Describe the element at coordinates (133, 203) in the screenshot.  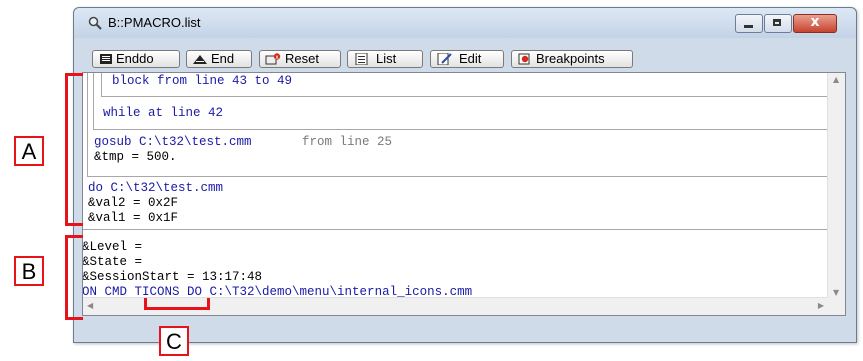
I see `local-variable: &val2 = 0x2F` at that location.